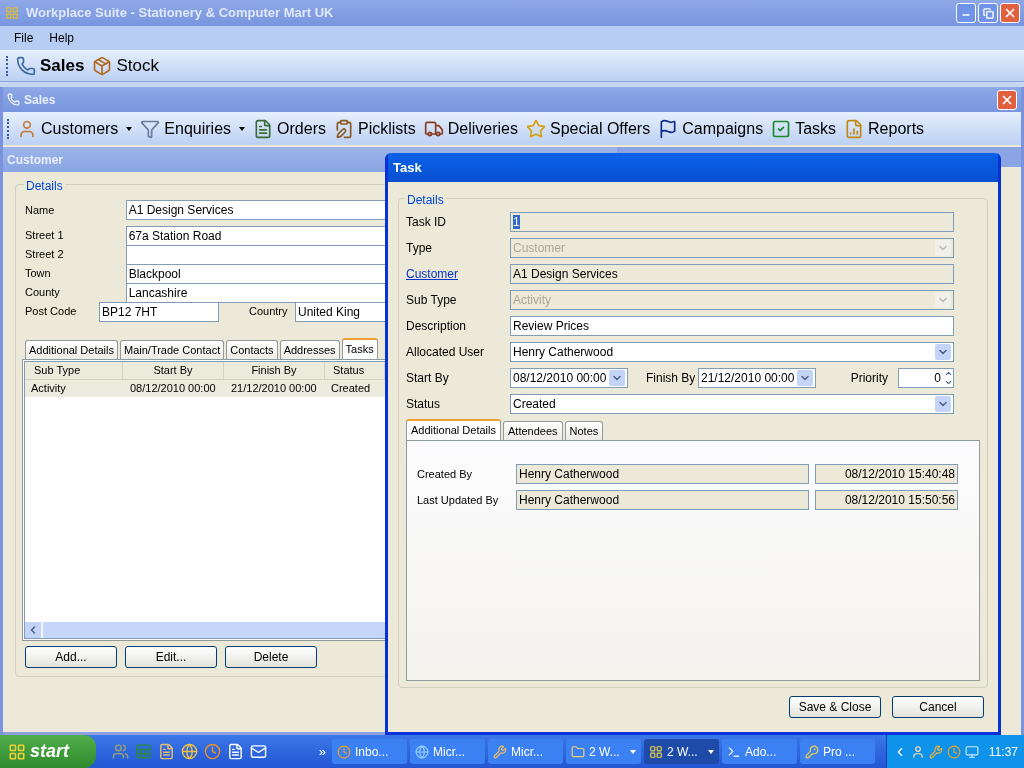  I want to click on column-header: Finish By, so click(274, 370).